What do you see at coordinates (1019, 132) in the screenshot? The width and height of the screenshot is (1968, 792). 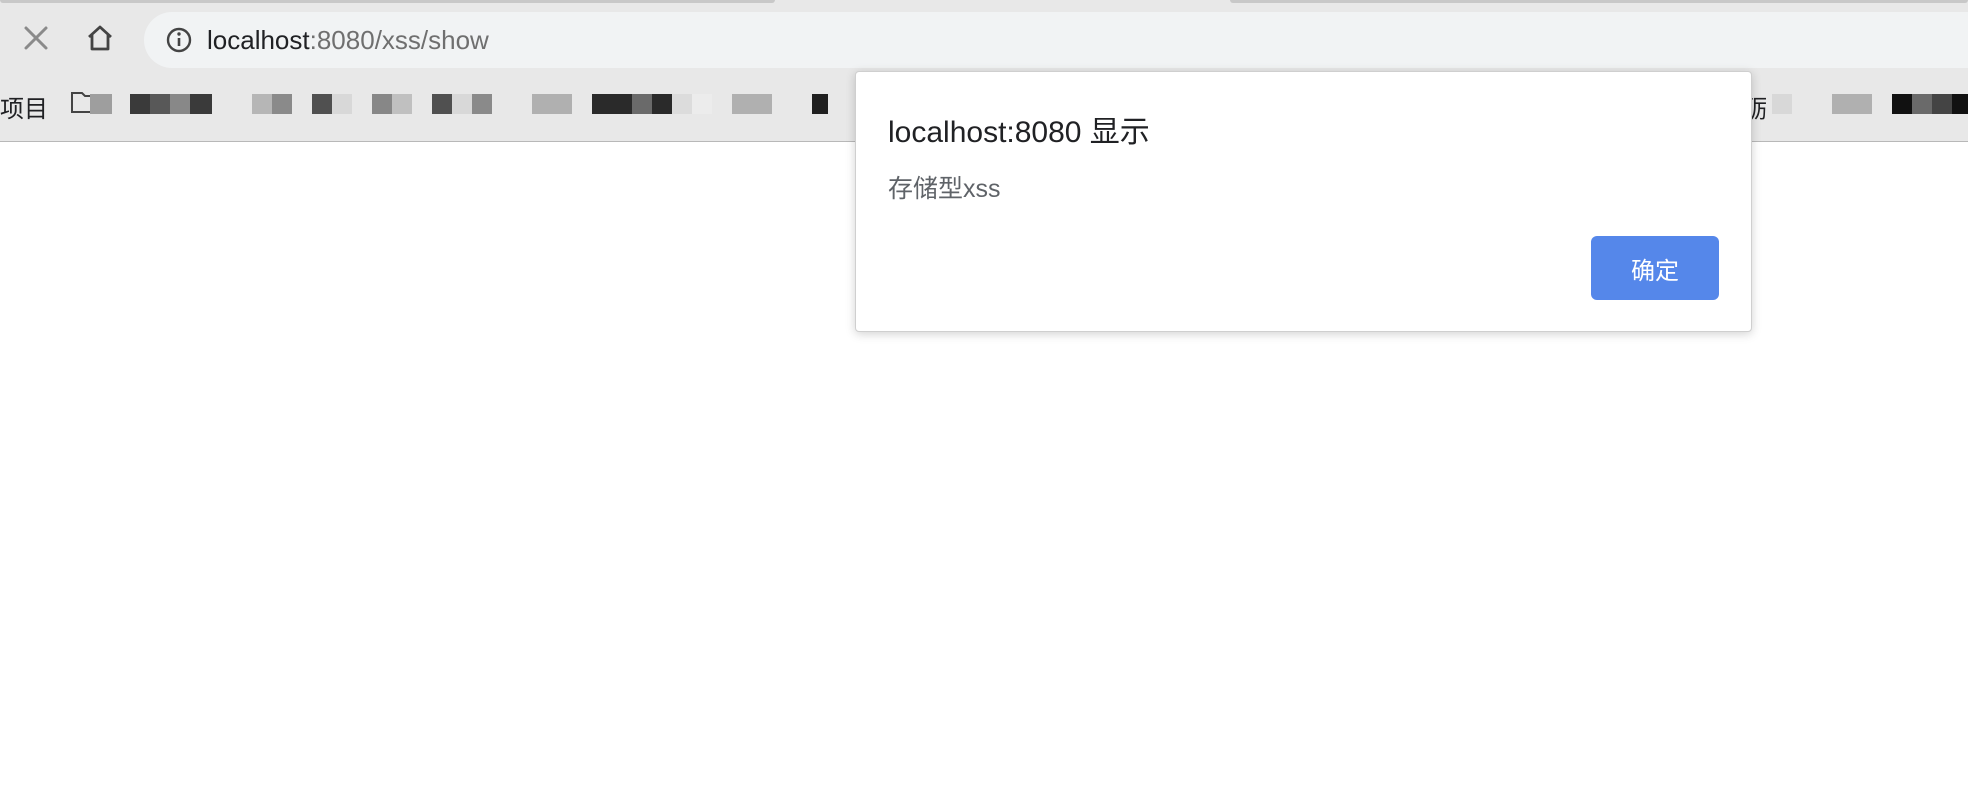 I see `dialog-title: localhost:8080 显示` at bounding box center [1019, 132].